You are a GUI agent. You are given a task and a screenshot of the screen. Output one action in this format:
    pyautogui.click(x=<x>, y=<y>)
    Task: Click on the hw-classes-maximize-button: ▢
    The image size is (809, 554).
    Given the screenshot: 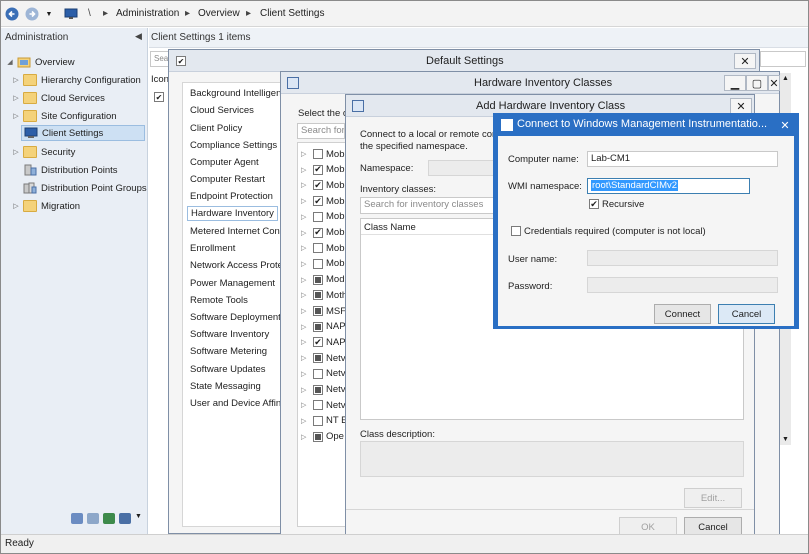 What is the action you would take?
    pyautogui.click(x=757, y=83)
    